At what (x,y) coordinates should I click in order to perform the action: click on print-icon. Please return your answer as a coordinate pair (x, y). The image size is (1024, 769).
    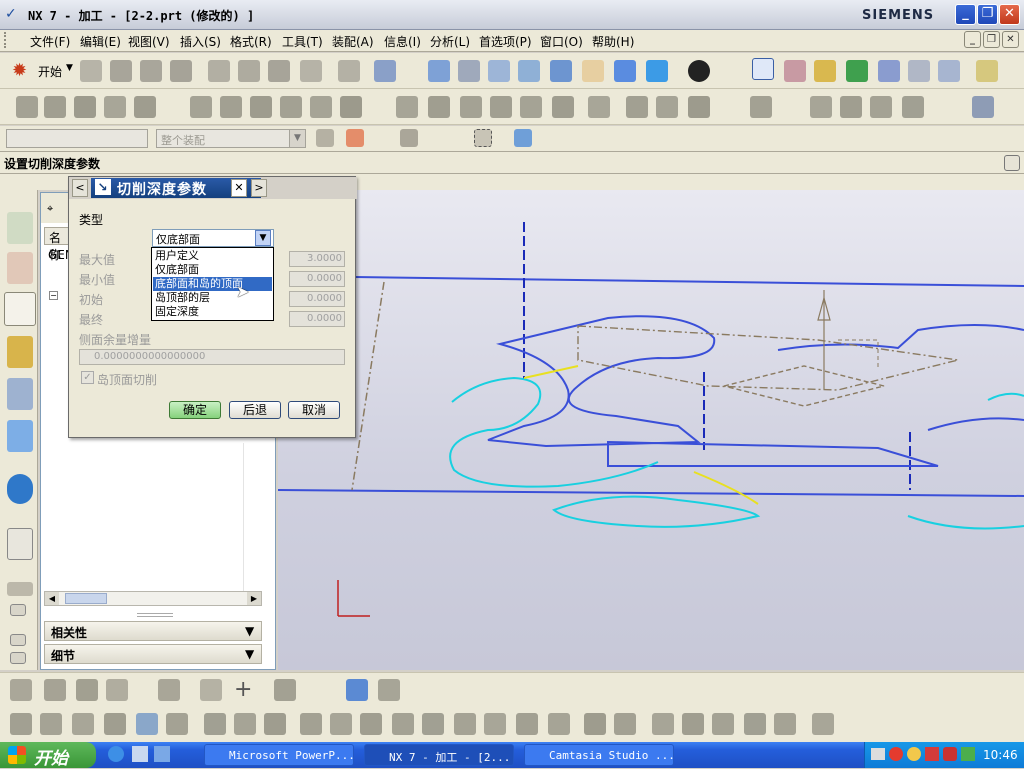
    Looking at the image, I should click on (181, 71).